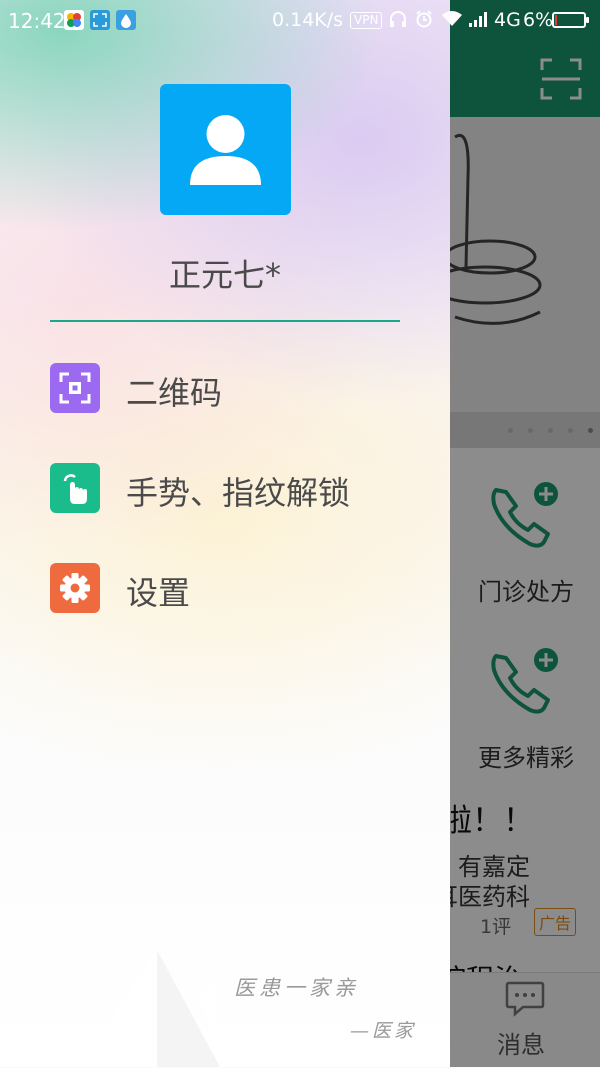 This screenshot has height=1068, width=600. I want to click on wifi-icon, so click(452, 21).